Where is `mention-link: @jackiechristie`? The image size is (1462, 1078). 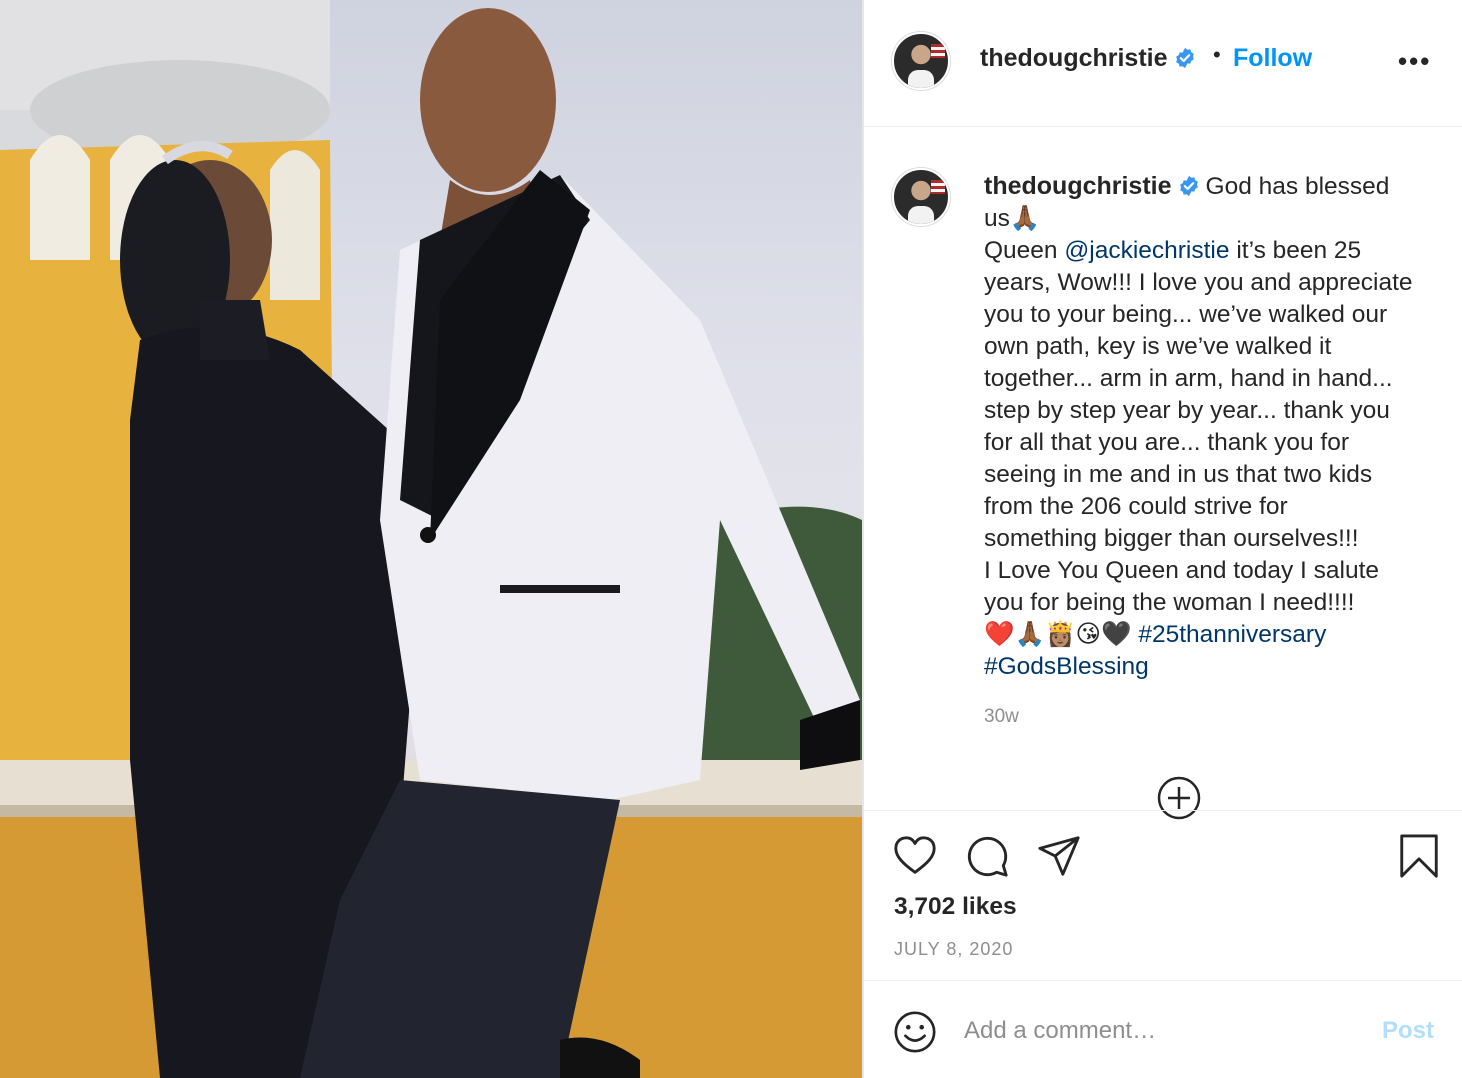
mention-link: @jackiechristie is located at coordinates (1146, 250).